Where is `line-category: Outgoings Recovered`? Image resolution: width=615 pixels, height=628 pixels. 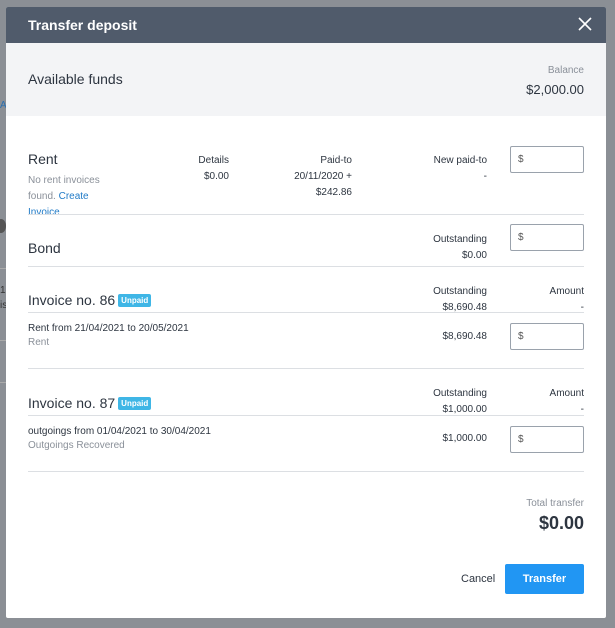 line-category: Outgoings Recovered is located at coordinates (76, 445).